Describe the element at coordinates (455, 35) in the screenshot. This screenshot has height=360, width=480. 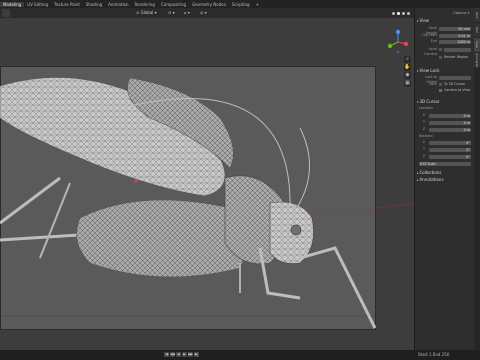
I see `clip-start-field: 0.01 m` at that location.